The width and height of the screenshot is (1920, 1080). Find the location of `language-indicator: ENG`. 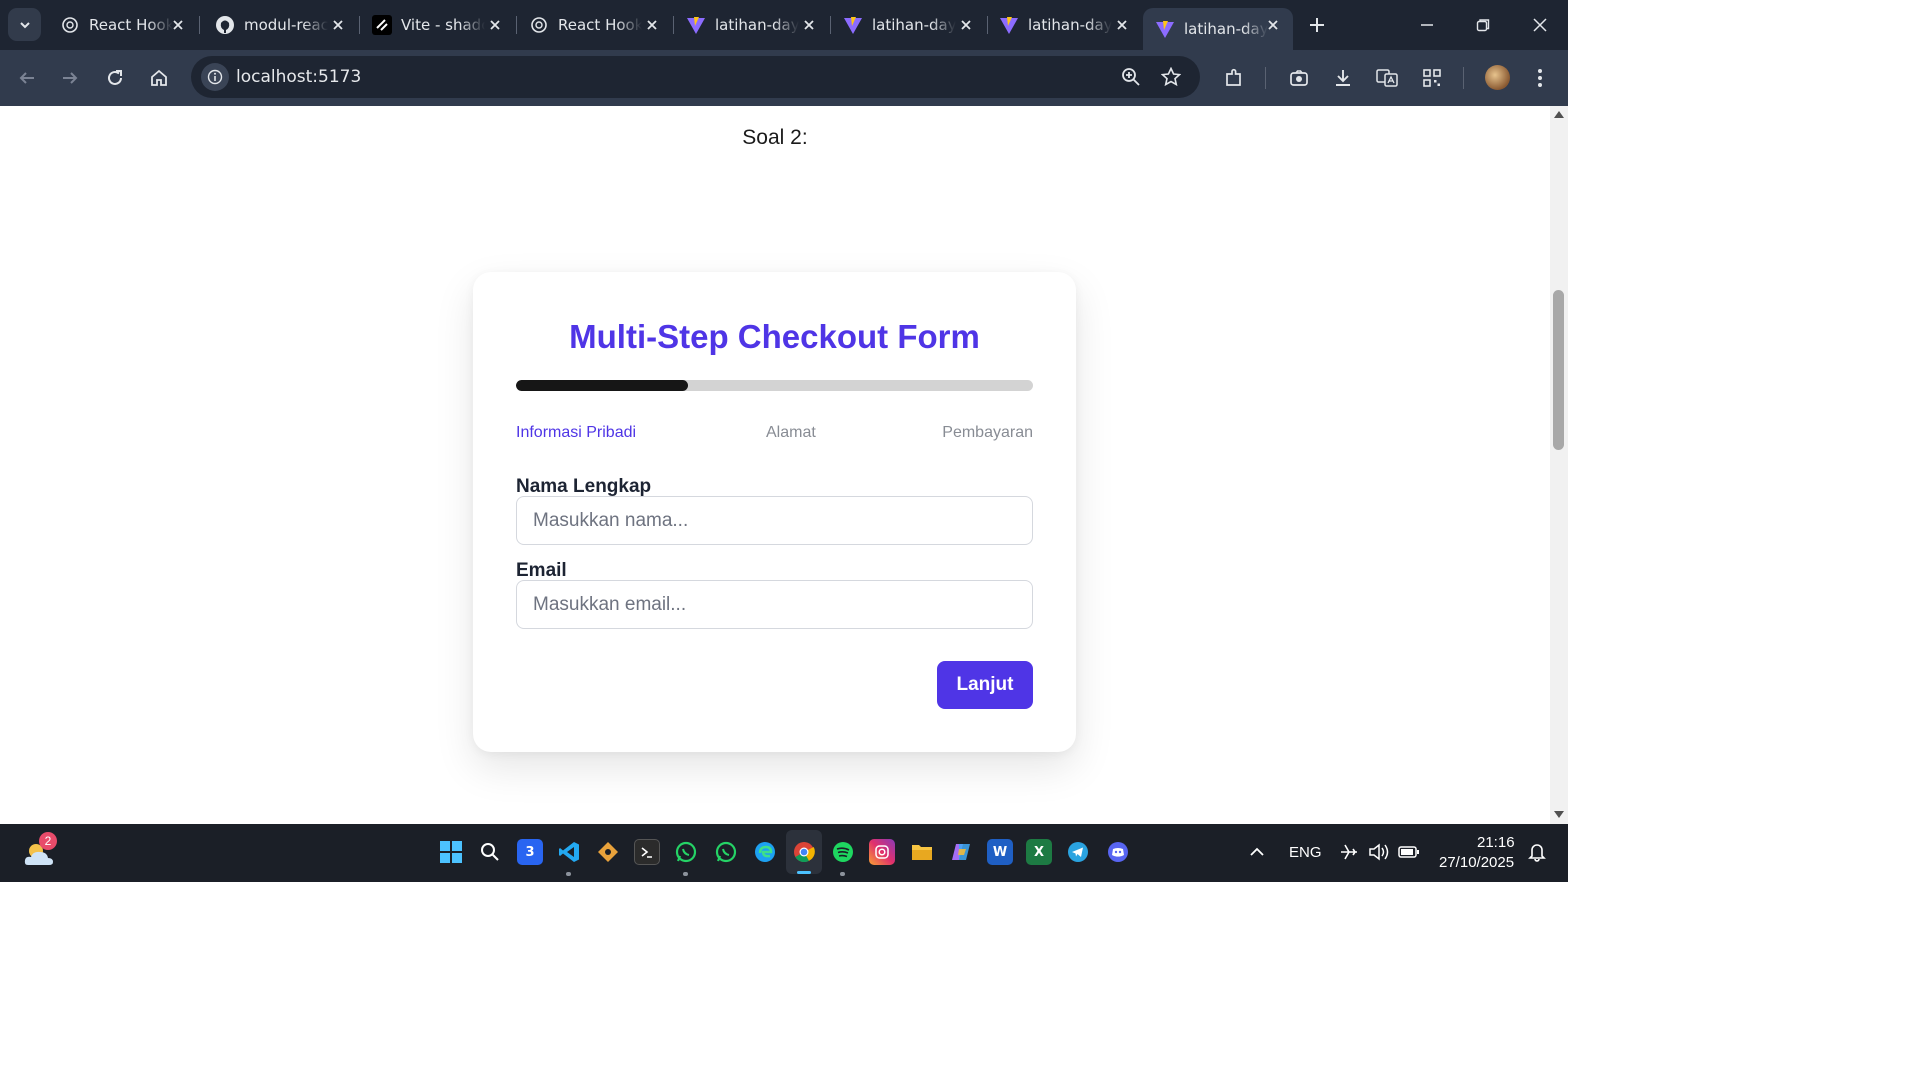

language-indicator: ENG is located at coordinates (1305, 852).